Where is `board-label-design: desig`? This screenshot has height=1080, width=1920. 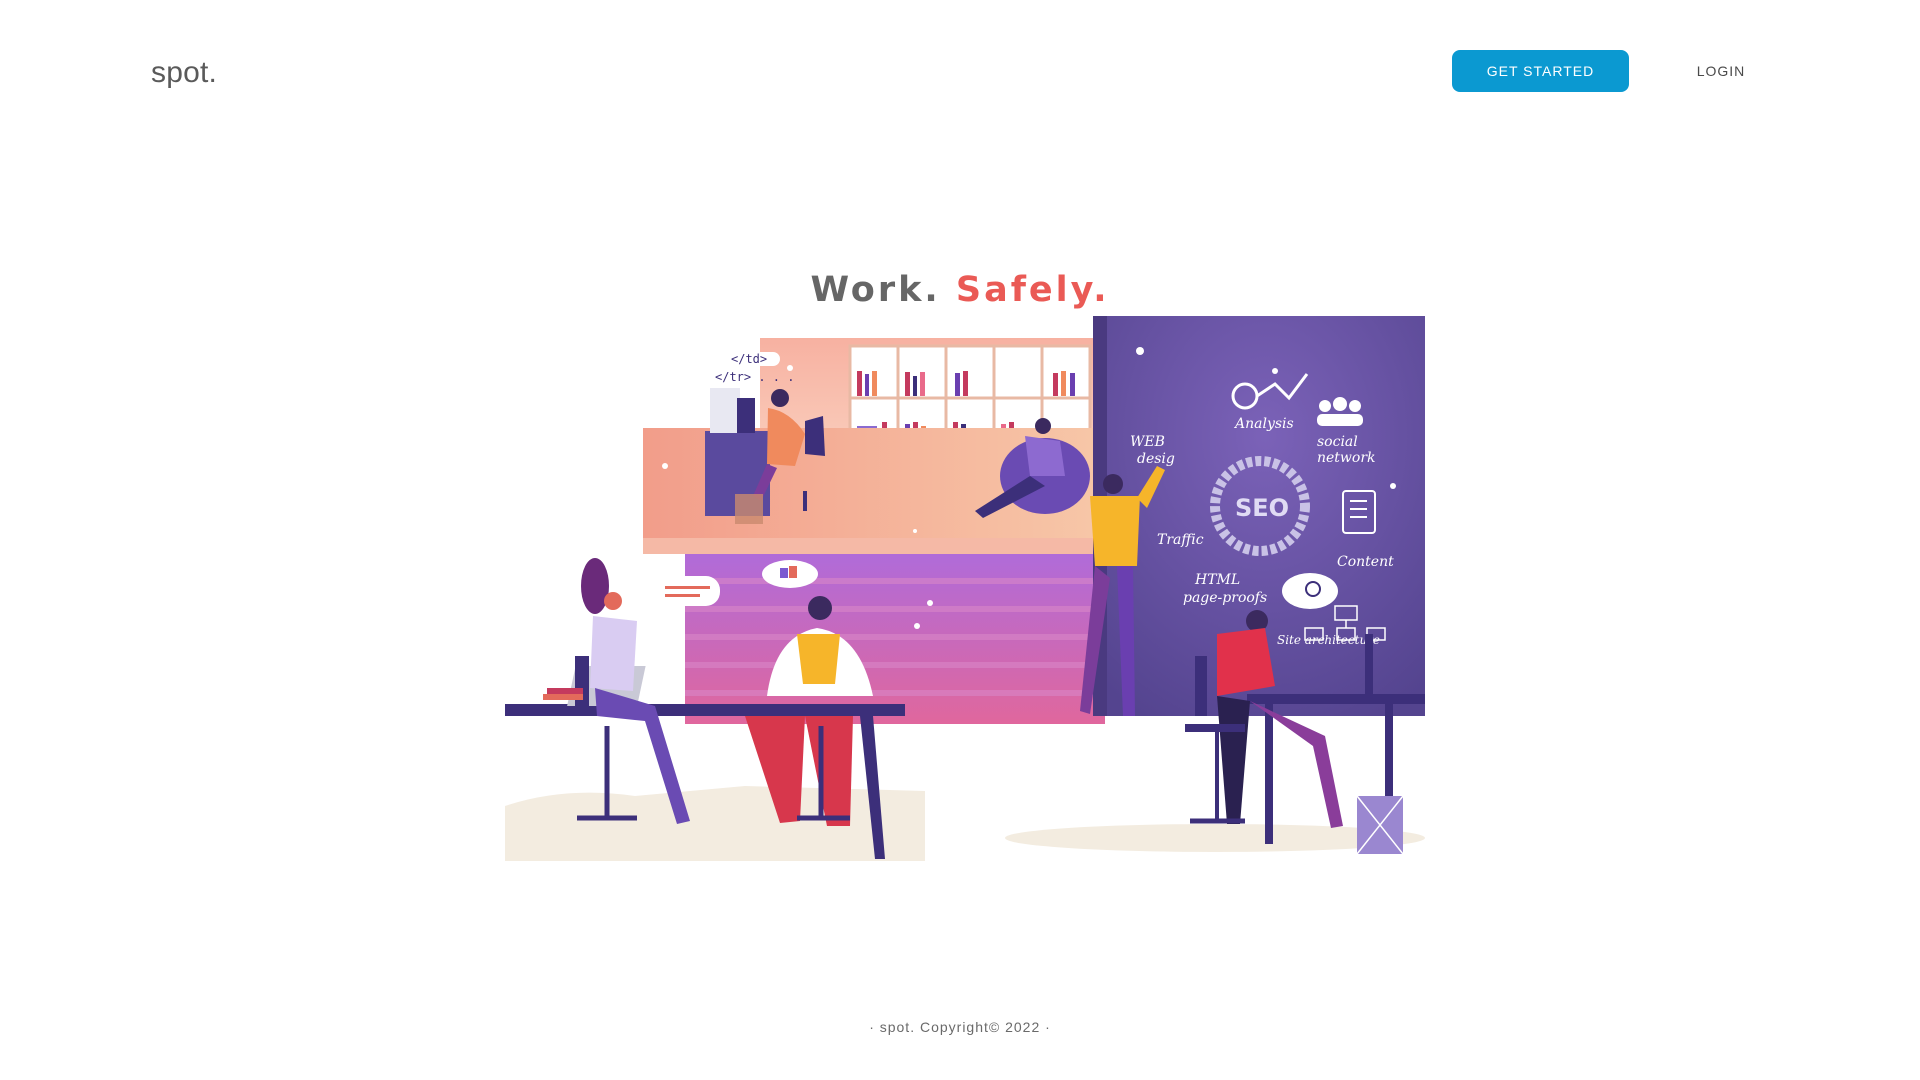 board-label-design: desig is located at coordinates (1156, 459).